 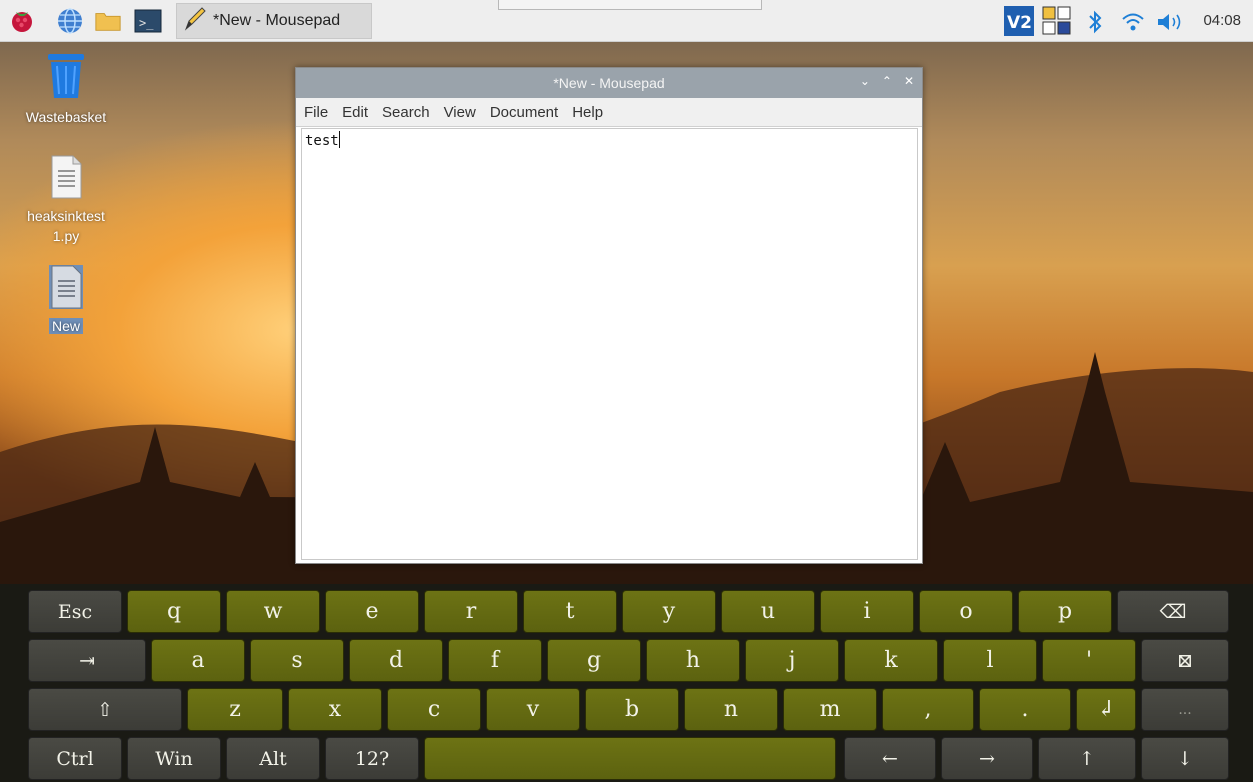 I want to click on key-e: e, so click(x=372, y=611).